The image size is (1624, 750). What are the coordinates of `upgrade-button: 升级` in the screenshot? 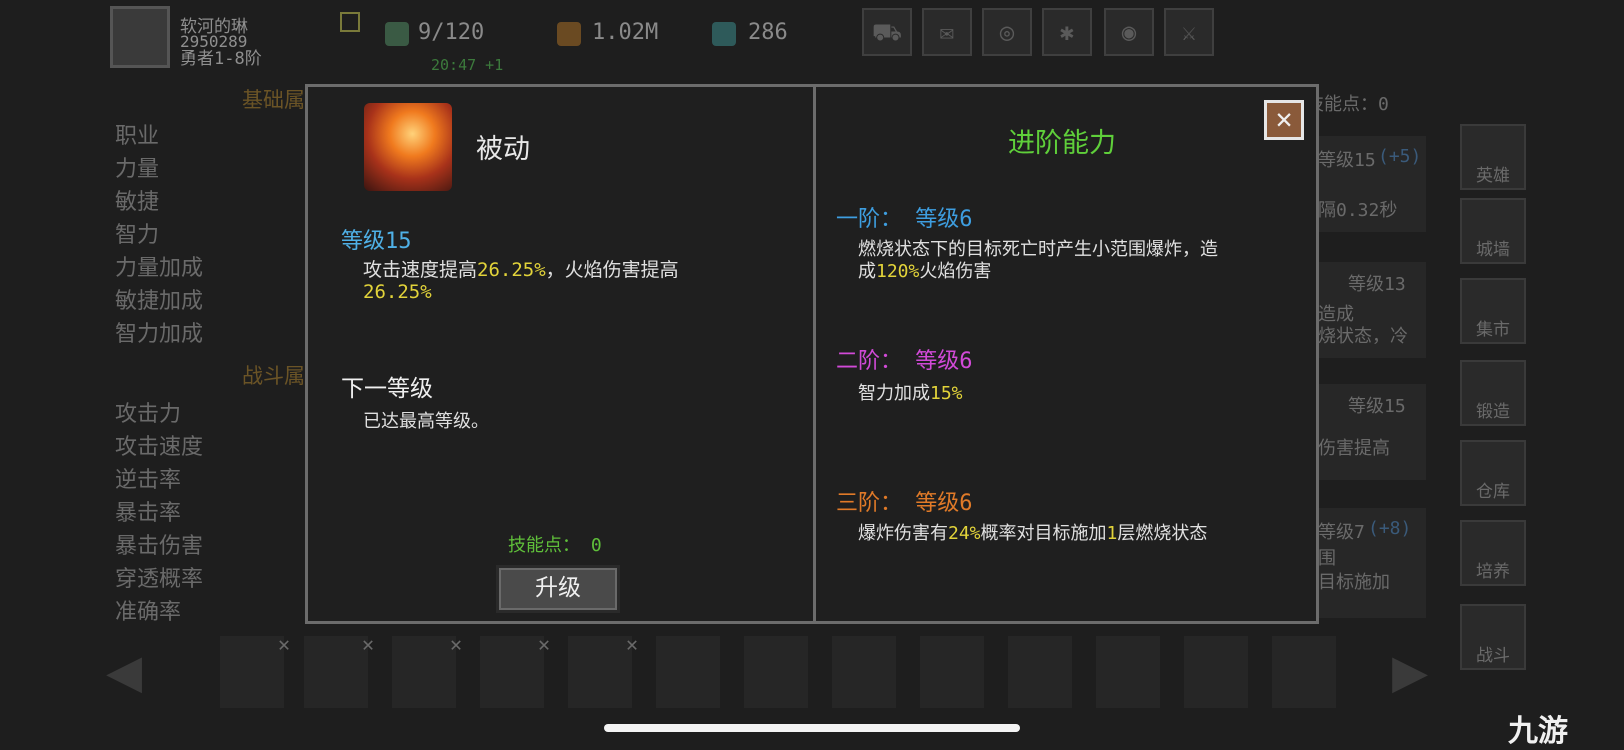 It's located at (558, 589).